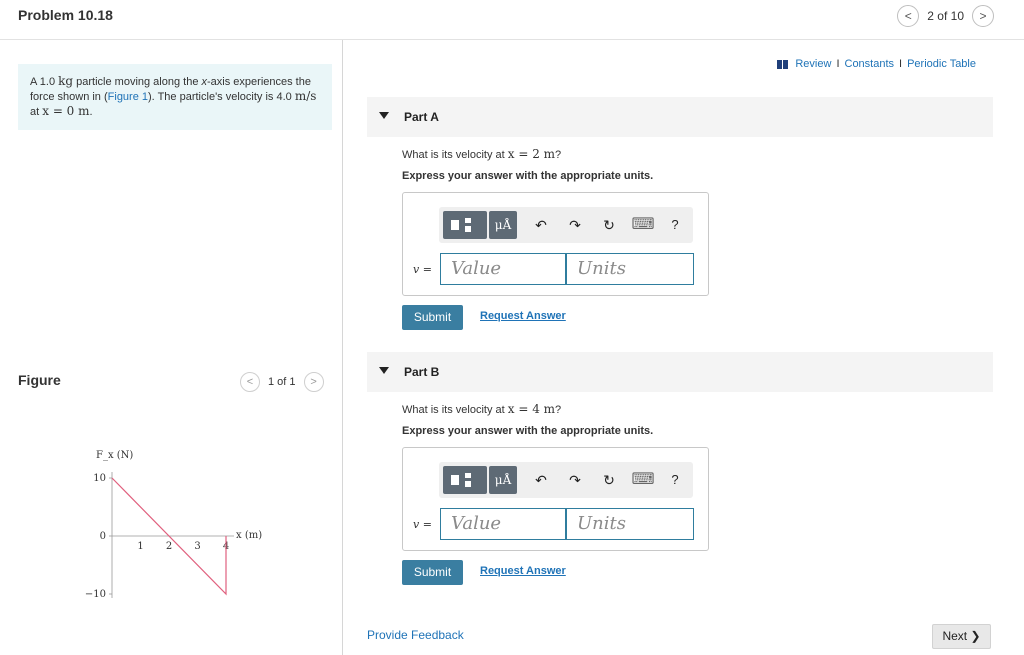  I want to click on graph-ticks: F_x (N)x (m)100−101 2 3 4, so click(173, 525).